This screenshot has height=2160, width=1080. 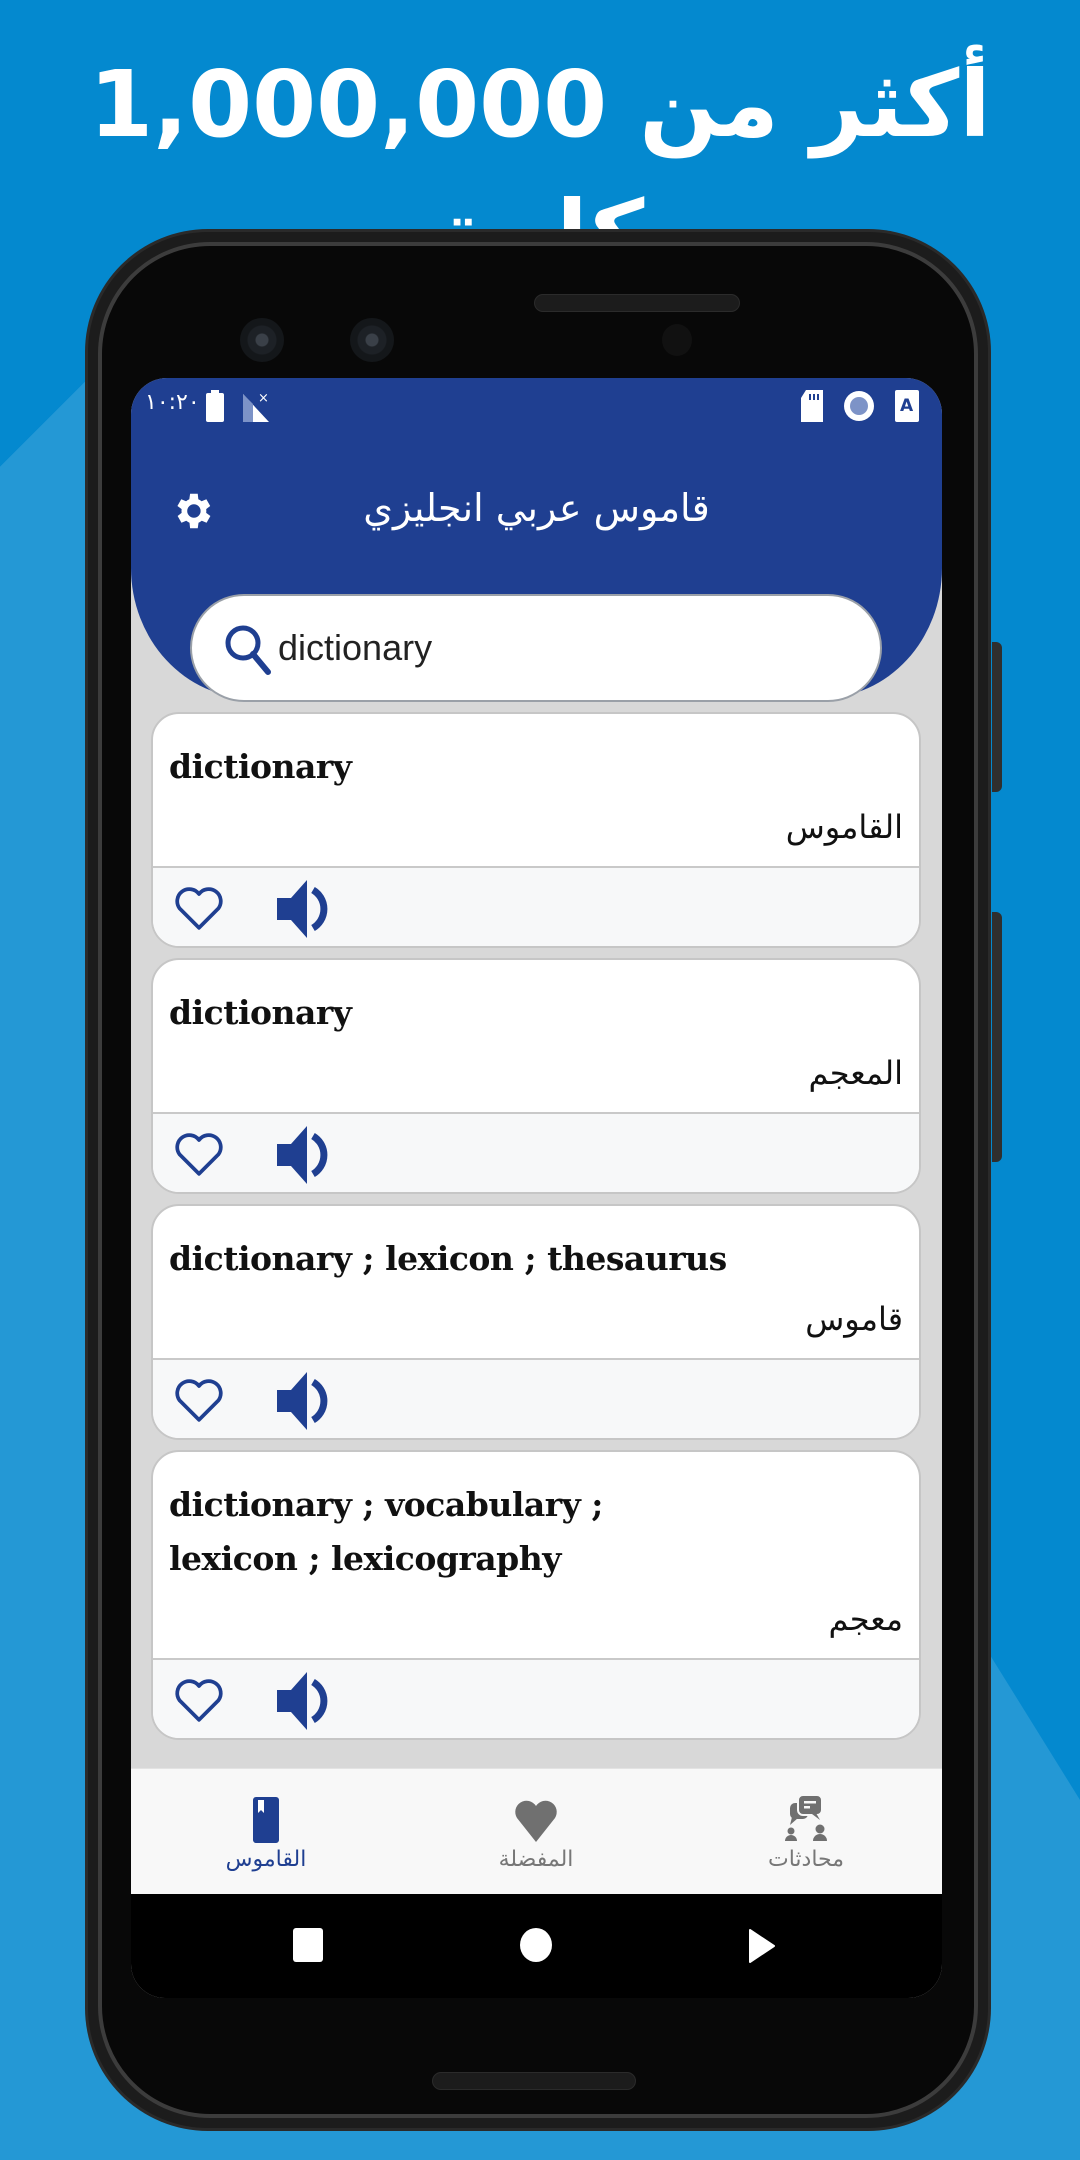 I want to click on nav-item-dictionary: القاموس, so click(x=266, y=1832).